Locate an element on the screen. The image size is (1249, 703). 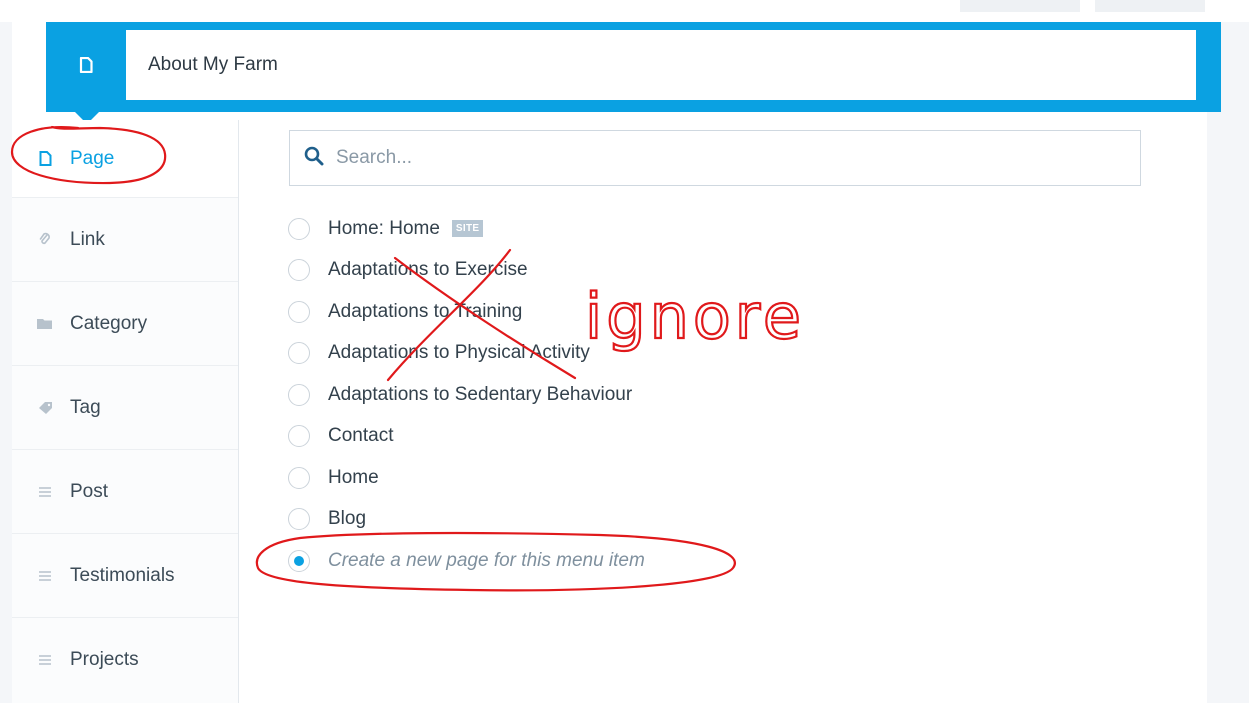
radio-button-selected is located at coordinates (299, 560).